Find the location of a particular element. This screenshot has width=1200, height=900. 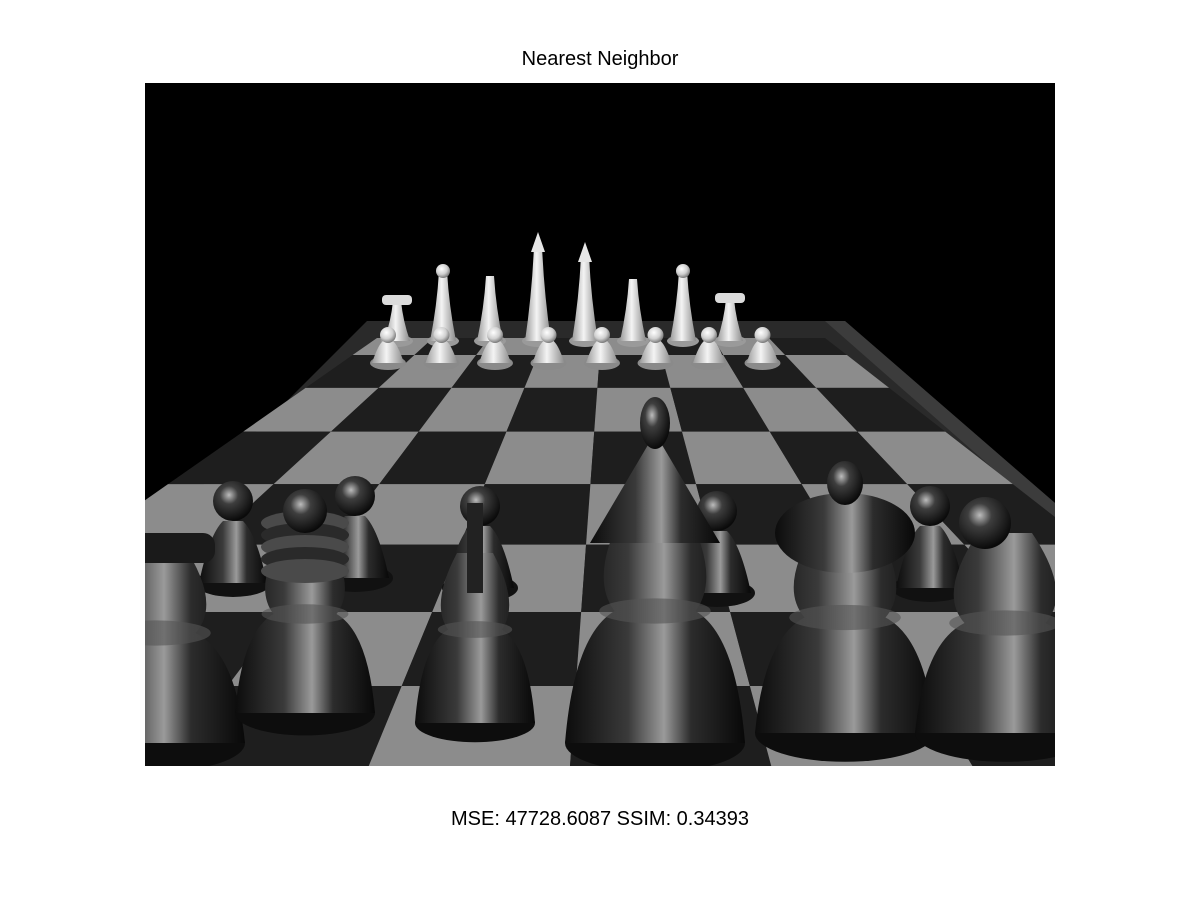

black-queen-collar is located at coordinates (655, 611).